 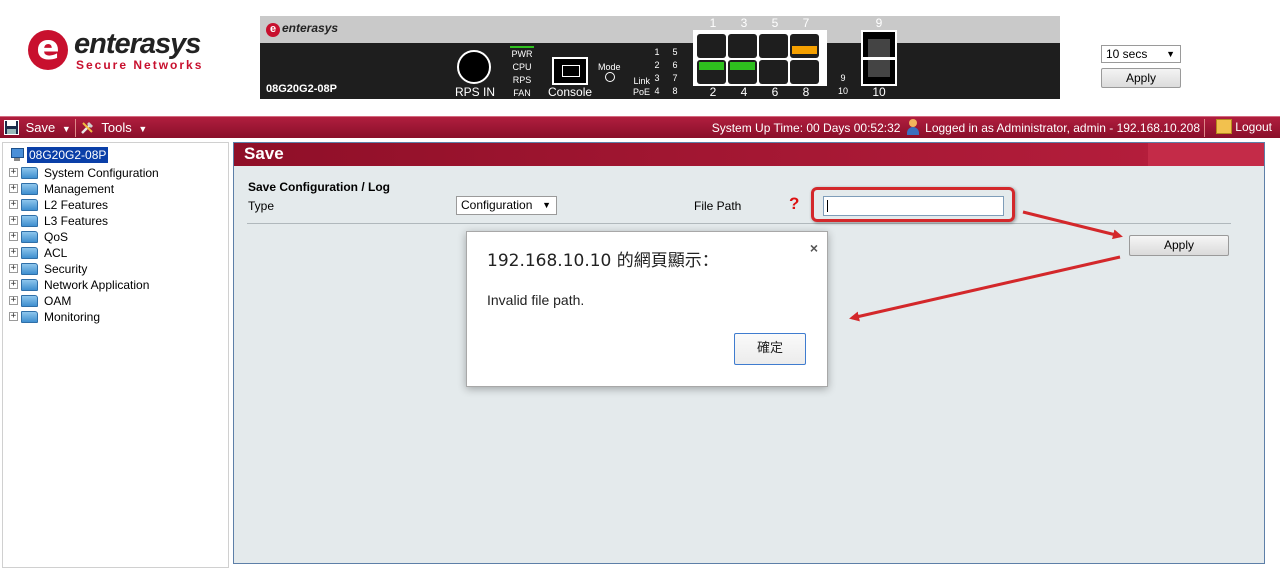 What do you see at coordinates (739, 223) in the screenshot?
I see `section-divider` at bounding box center [739, 223].